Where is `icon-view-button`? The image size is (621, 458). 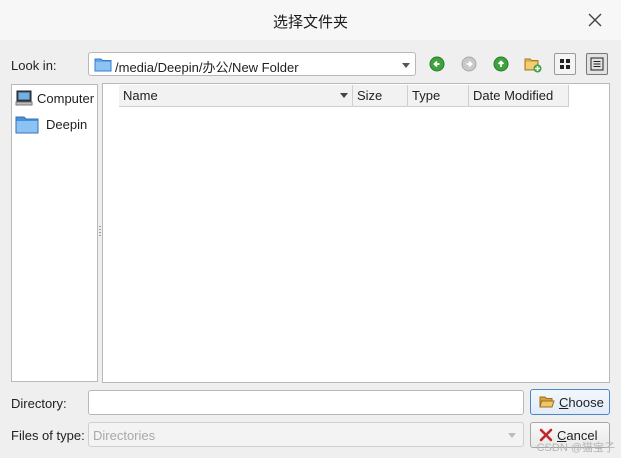 icon-view-button is located at coordinates (565, 64).